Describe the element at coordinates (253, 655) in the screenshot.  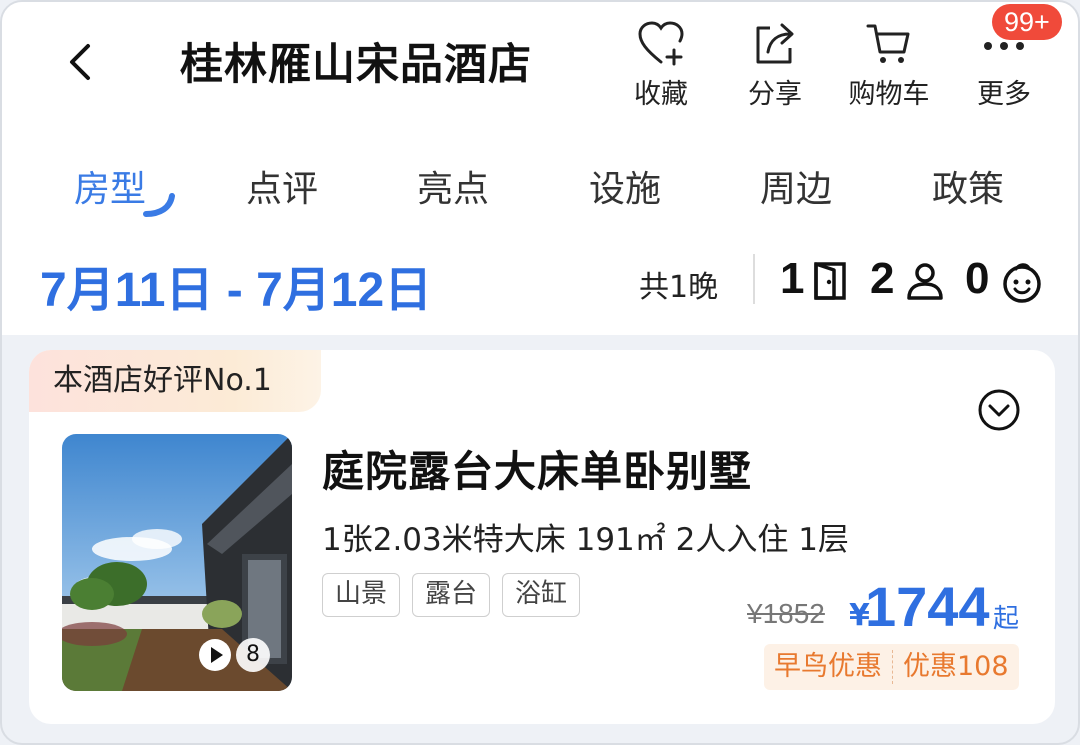
I see `photo-count: 8` at that location.